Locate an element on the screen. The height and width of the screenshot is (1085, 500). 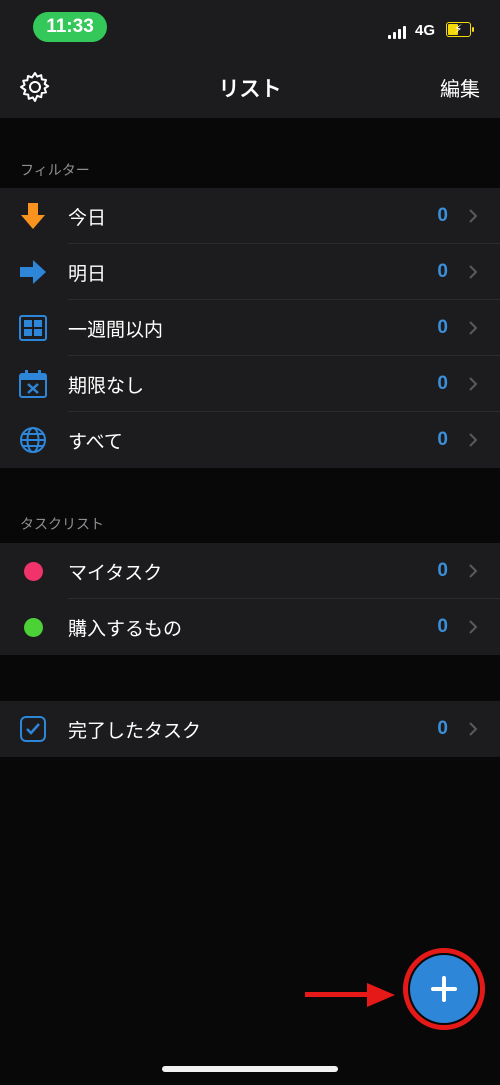
completed-tasks: 完了したタスク 0 is located at coordinates (250, 729).